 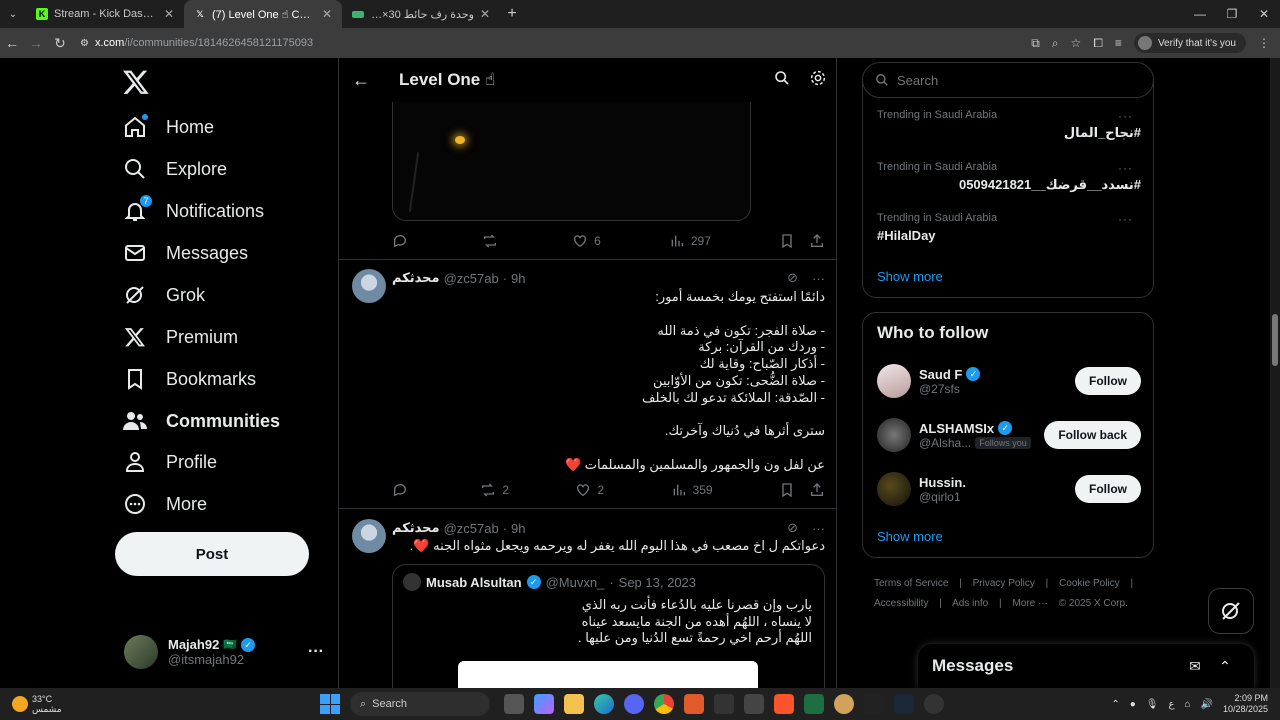 What do you see at coordinates (586, 241) in the screenshot?
I see `like-button: 6` at bounding box center [586, 241].